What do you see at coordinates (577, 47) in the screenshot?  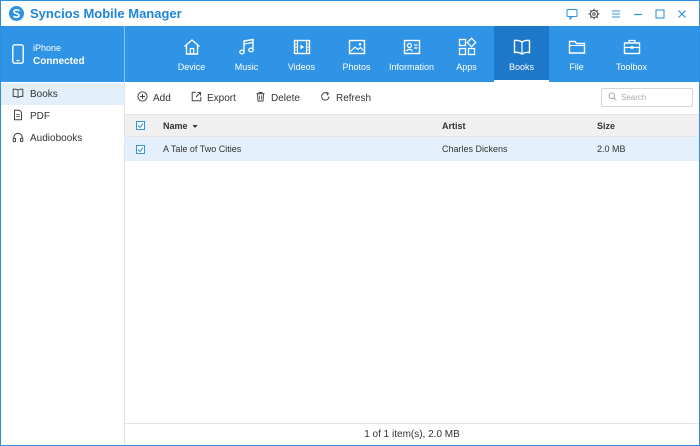 I see `folder-icon` at bounding box center [577, 47].